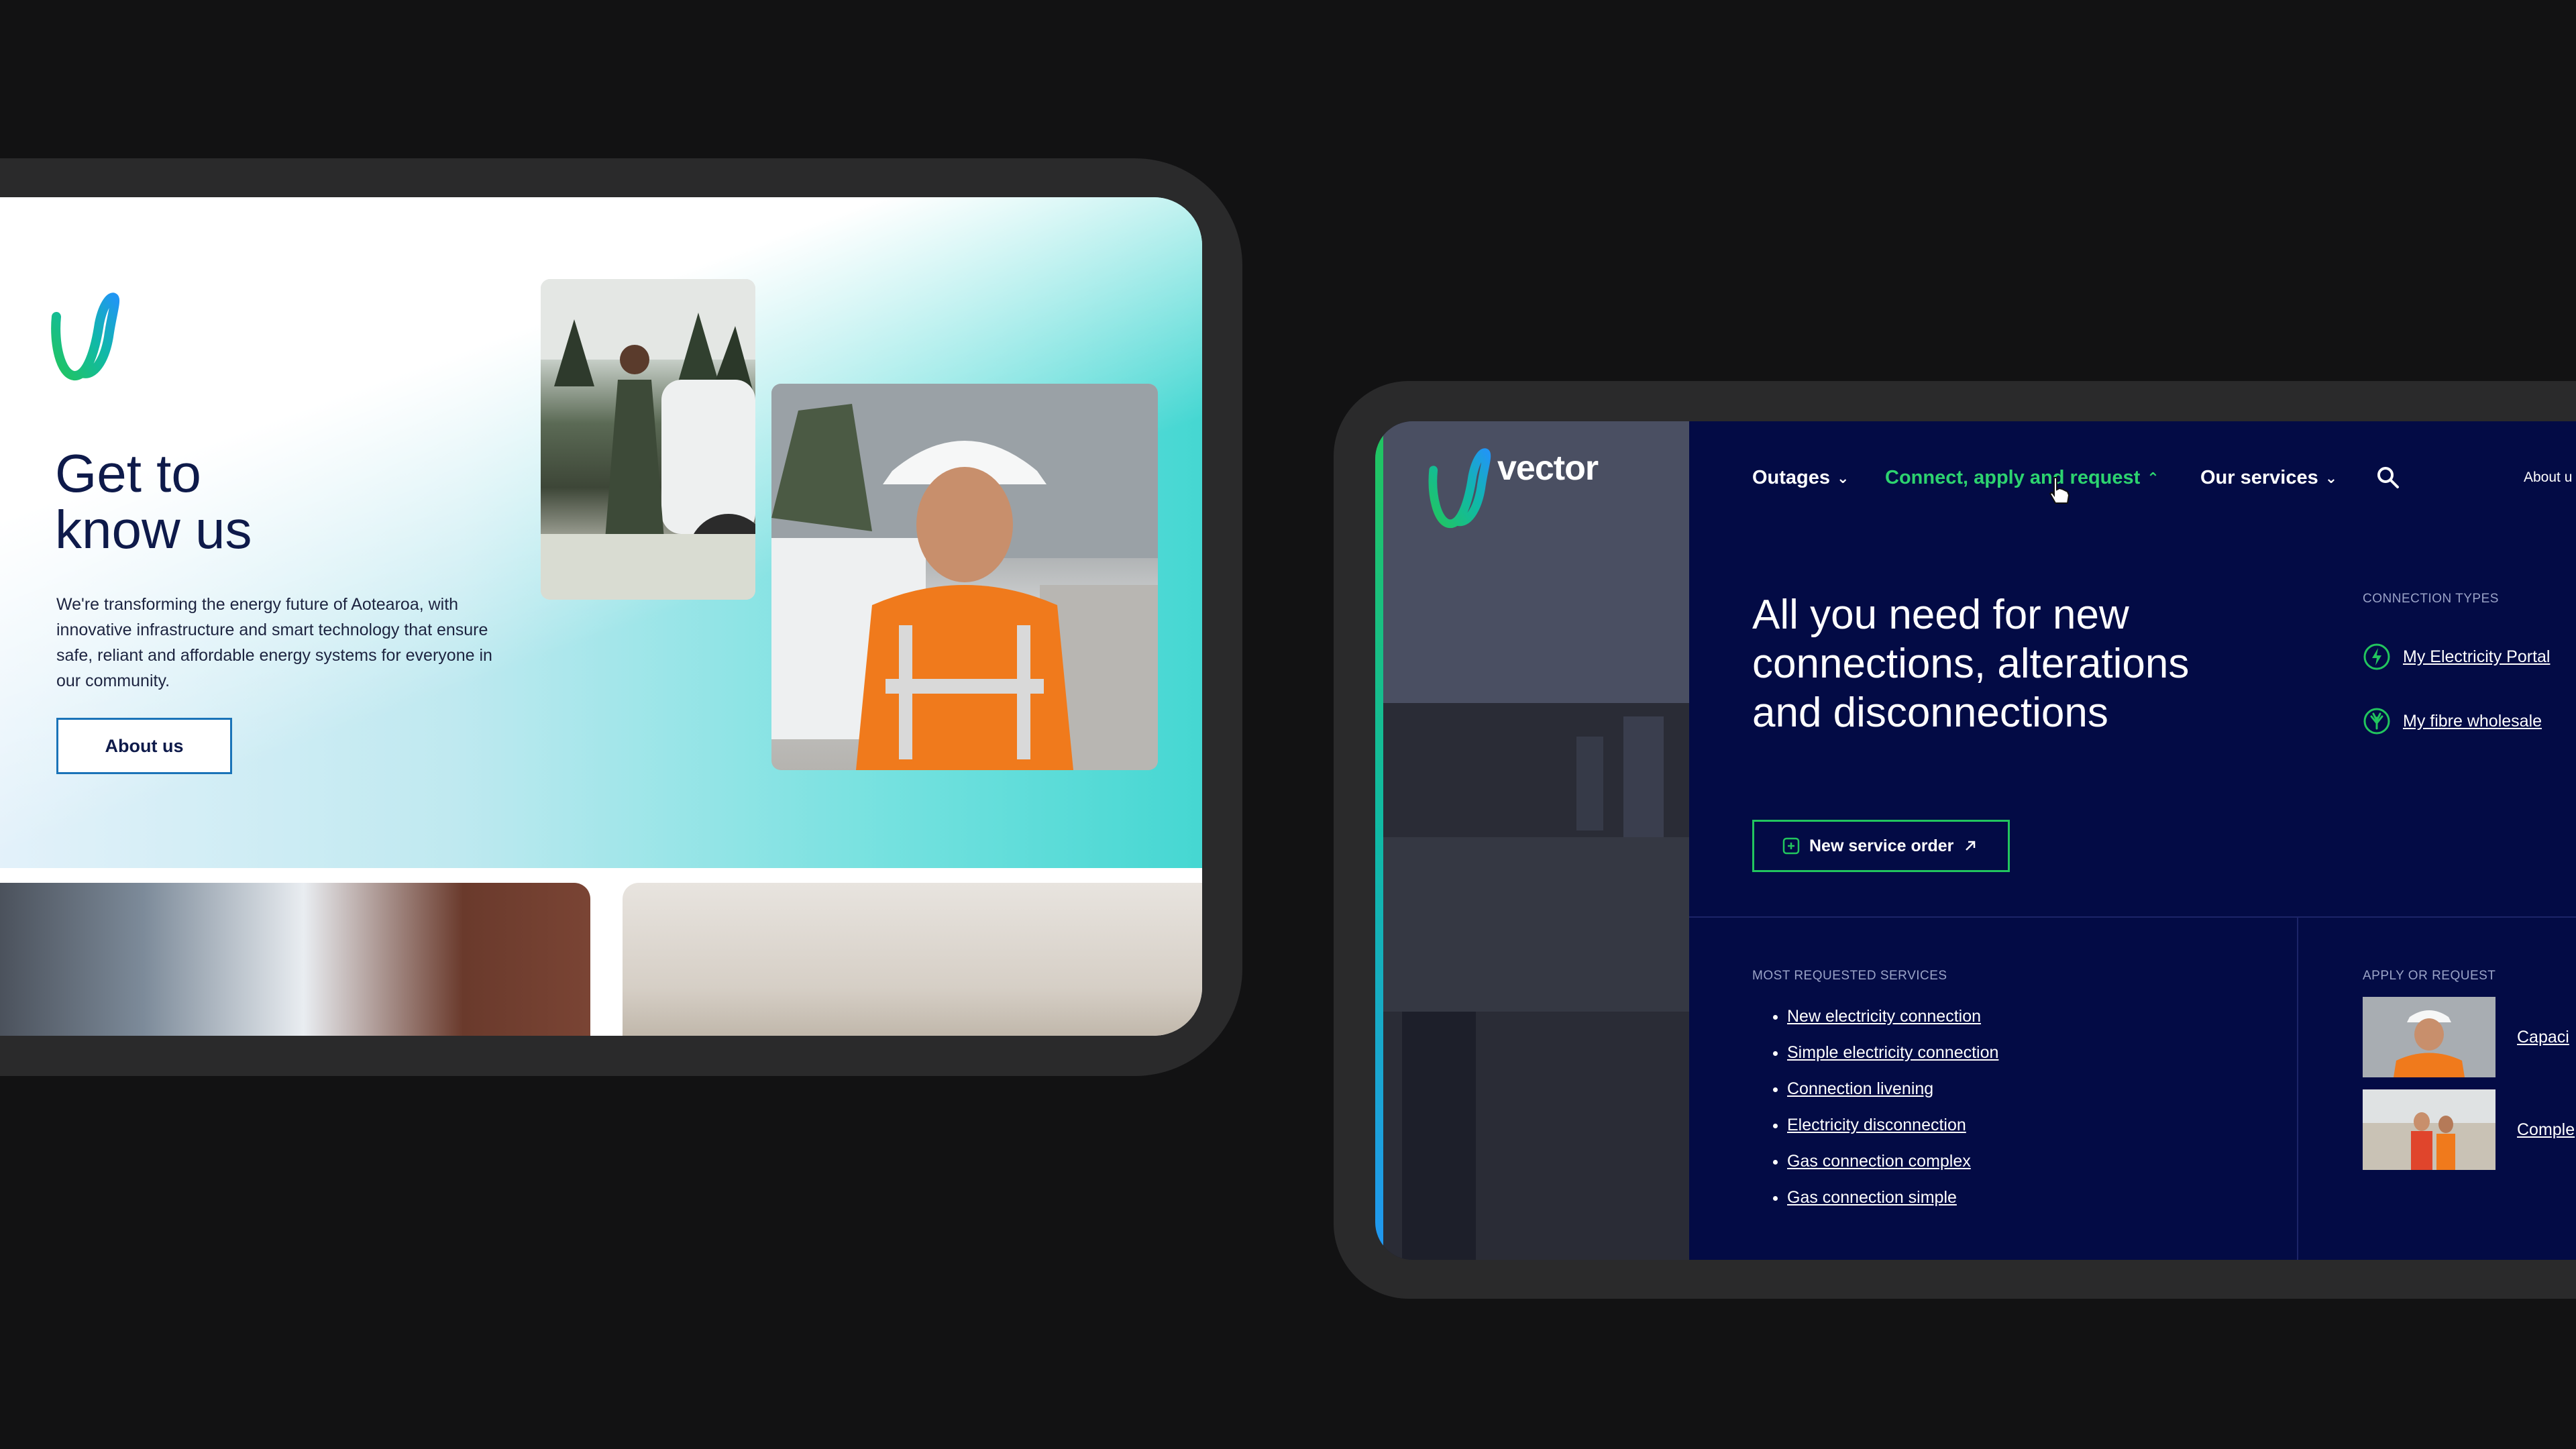 This screenshot has width=2576, height=1449. I want to click on house-photo, so click(912, 959).